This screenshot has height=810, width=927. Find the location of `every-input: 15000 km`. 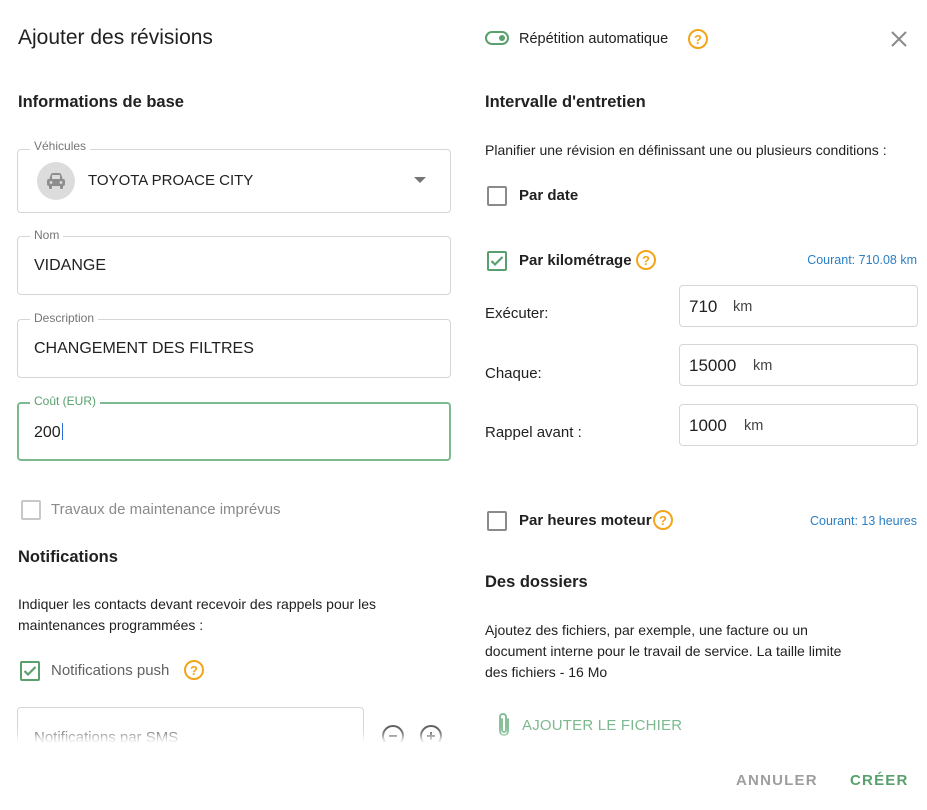

every-input: 15000 km is located at coordinates (798, 365).